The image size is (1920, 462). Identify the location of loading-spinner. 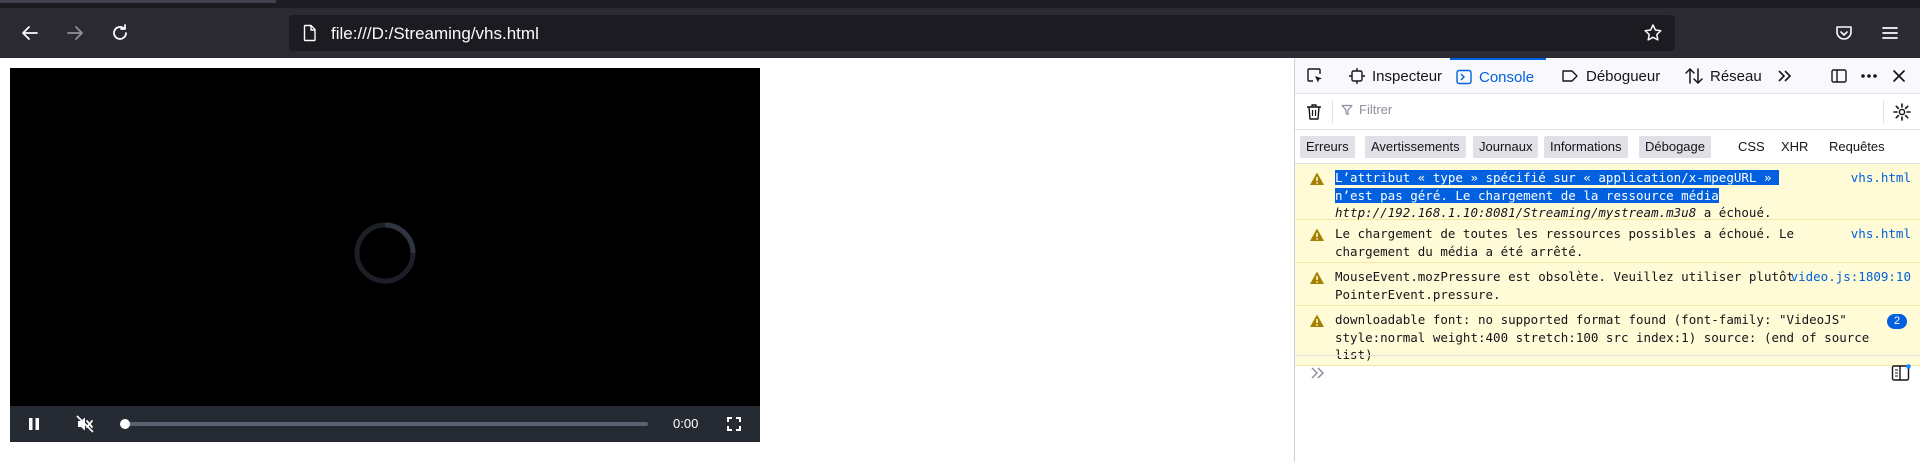
(385, 253).